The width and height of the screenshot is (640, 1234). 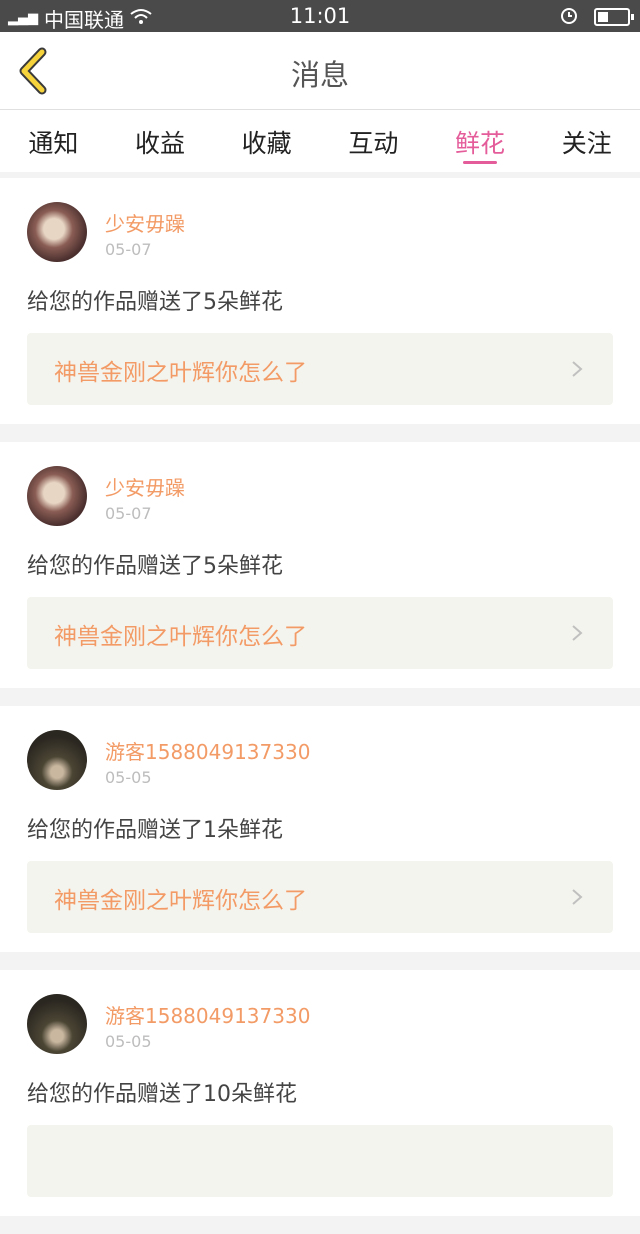 I want to click on battery-fill, so click(x=603, y=17).